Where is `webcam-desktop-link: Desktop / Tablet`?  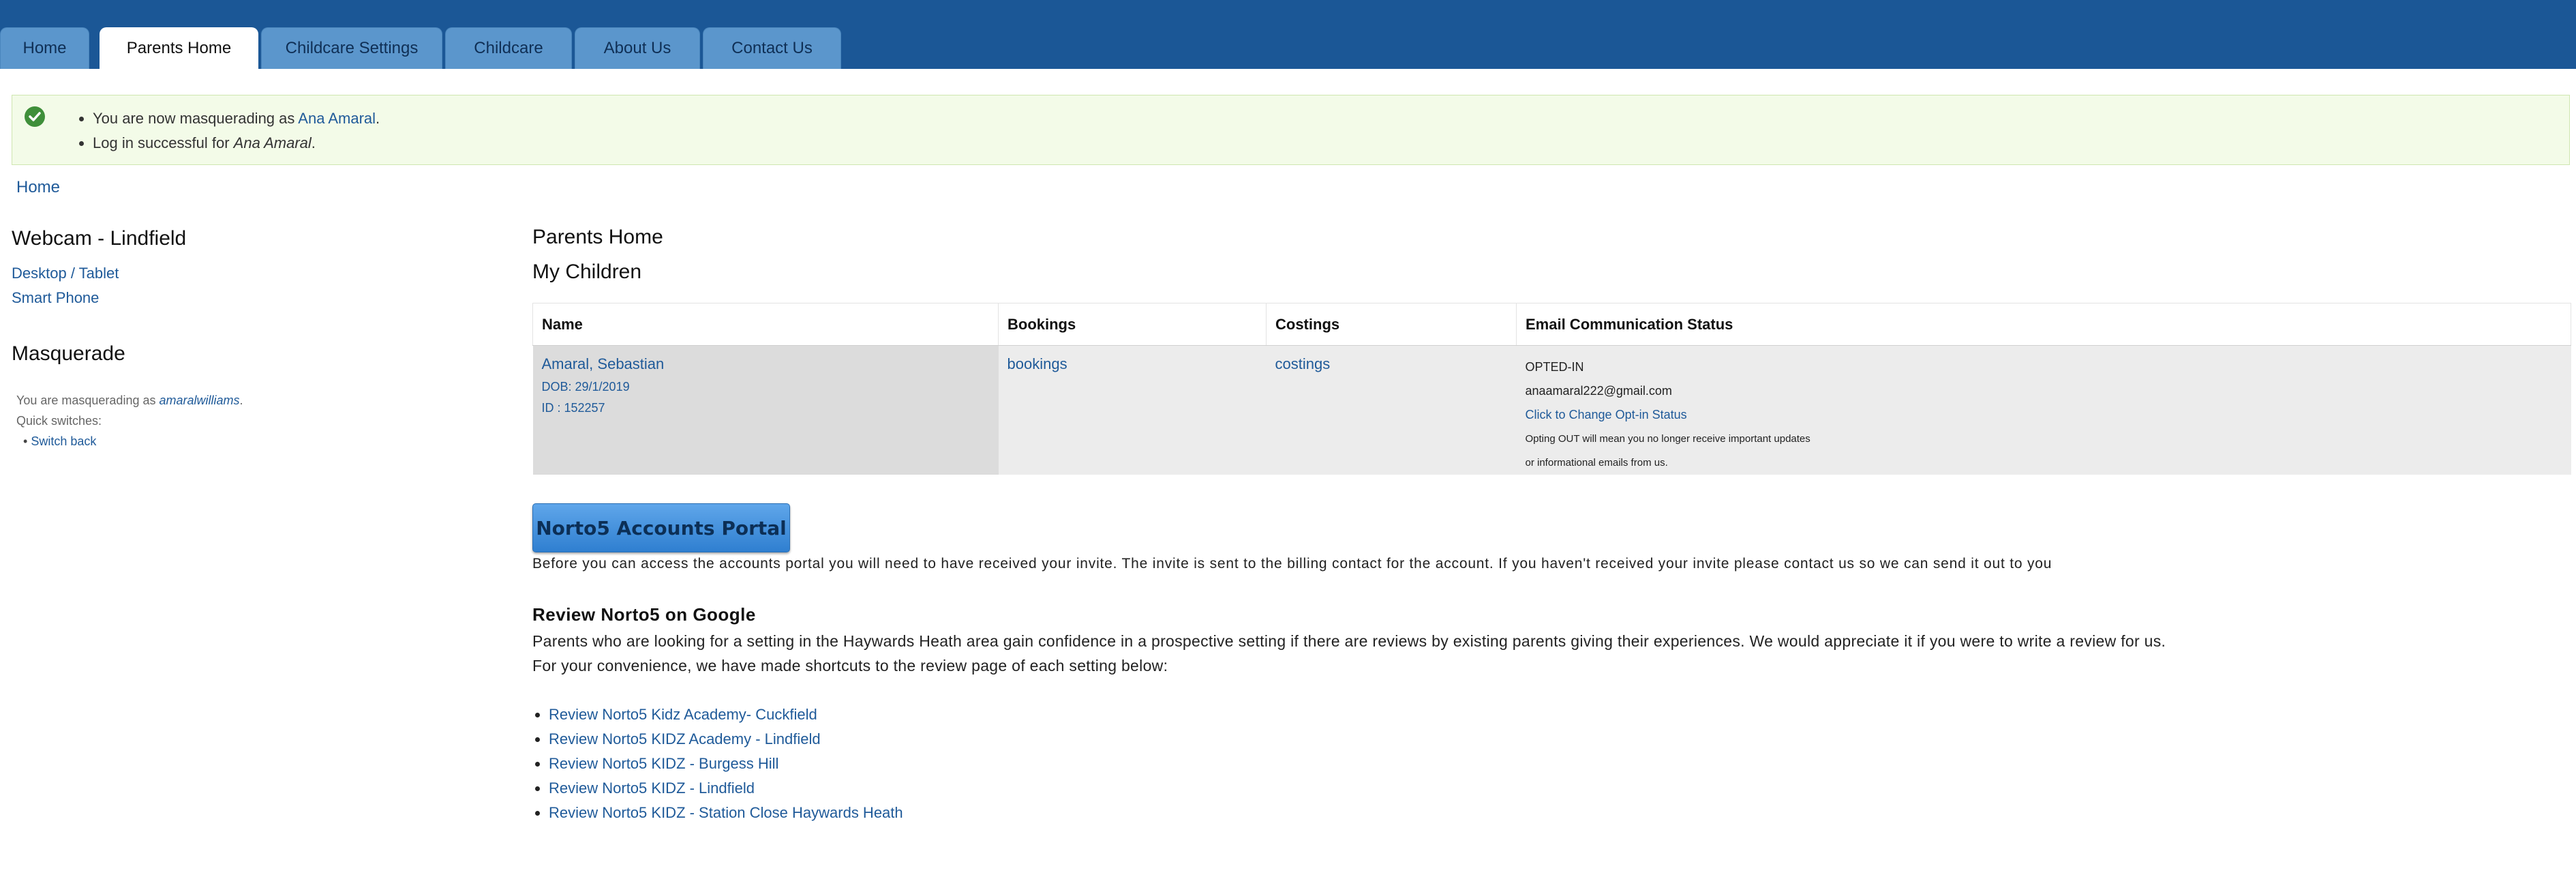 webcam-desktop-link: Desktop / Tablet is located at coordinates (66, 273).